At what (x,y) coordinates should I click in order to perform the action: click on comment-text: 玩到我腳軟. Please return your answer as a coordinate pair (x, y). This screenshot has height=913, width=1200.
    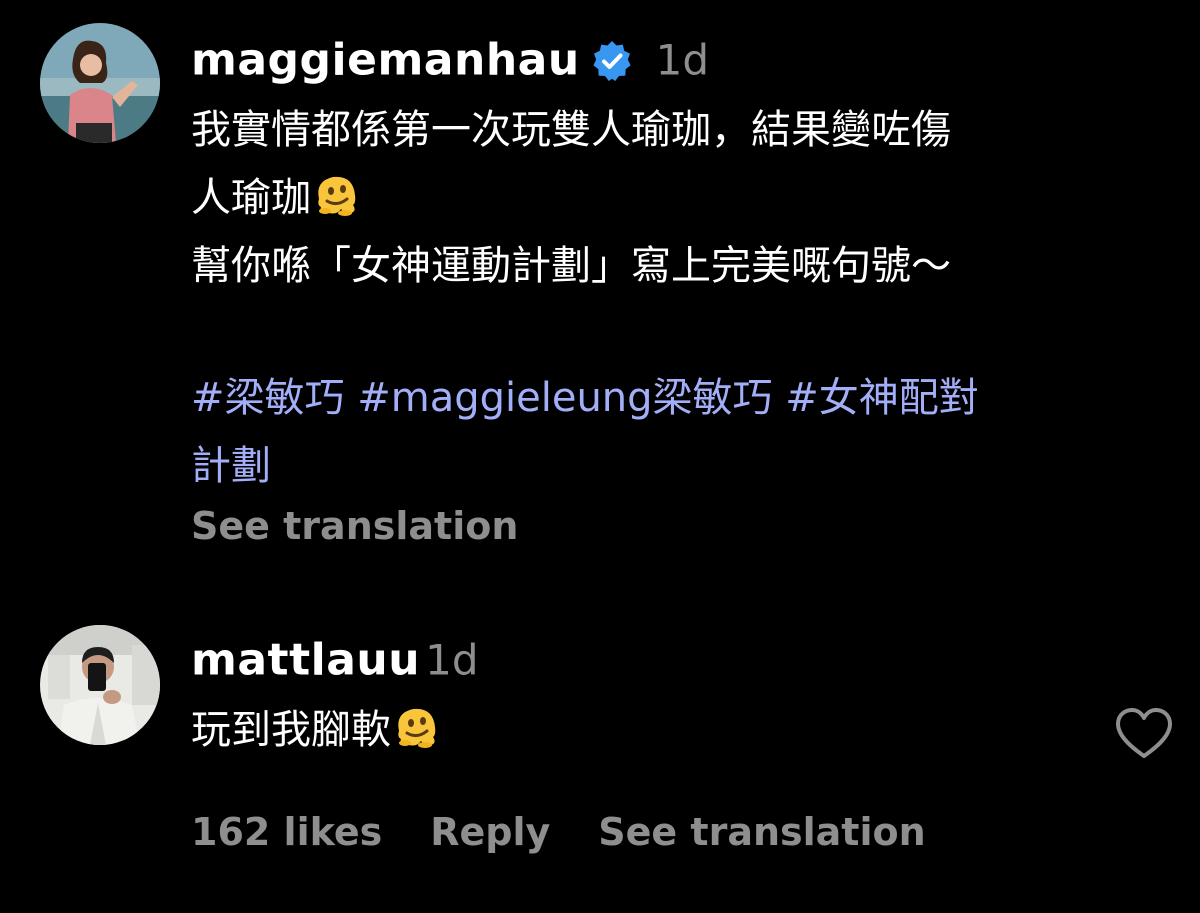
    Looking at the image, I should click on (582, 730).